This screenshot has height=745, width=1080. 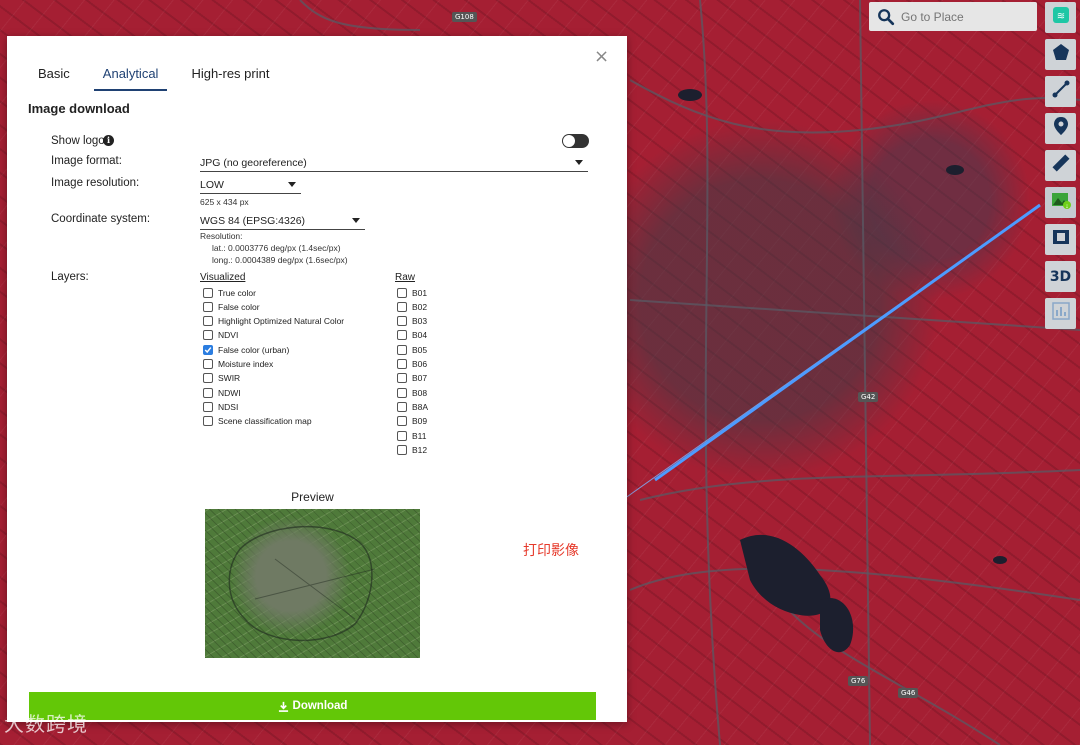 I want to click on search-box, so click(x=953, y=16).